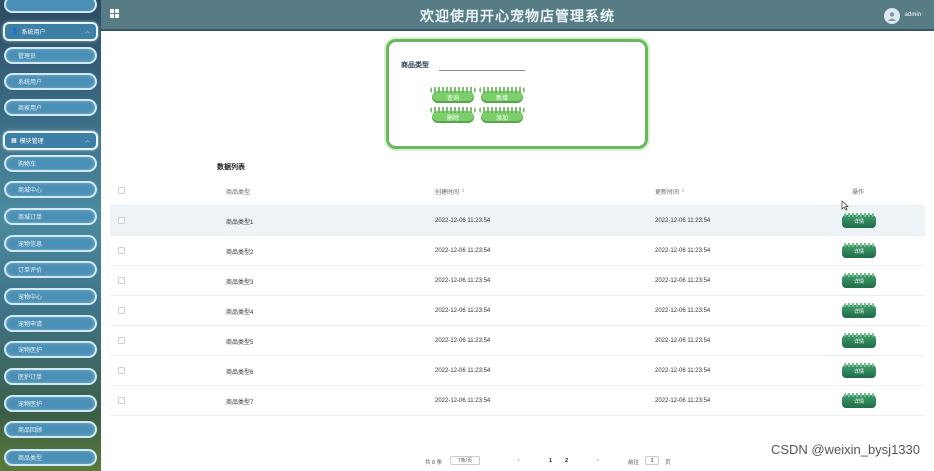 This screenshot has height=471, width=934. I want to click on avatar, so click(892, 16).